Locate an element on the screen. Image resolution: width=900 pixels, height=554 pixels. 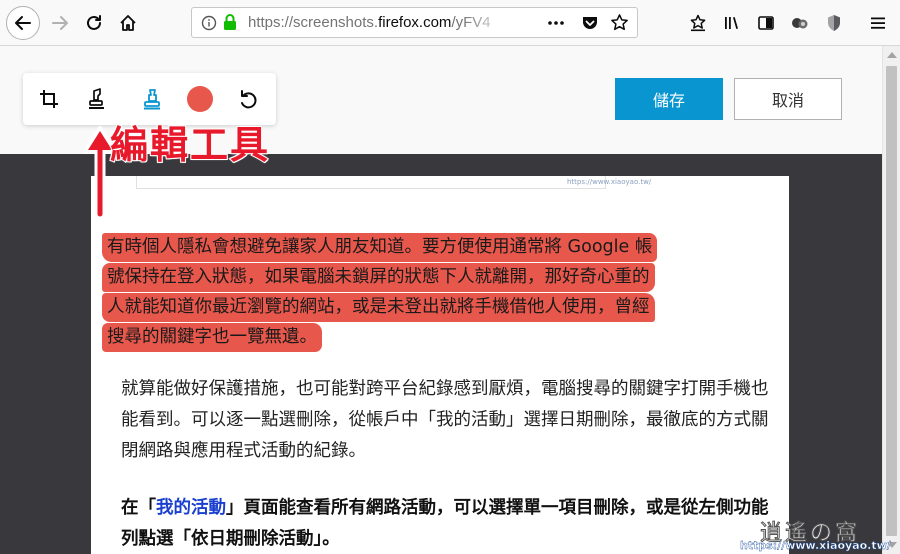
undo-icon is located at coordinates (249, 99).